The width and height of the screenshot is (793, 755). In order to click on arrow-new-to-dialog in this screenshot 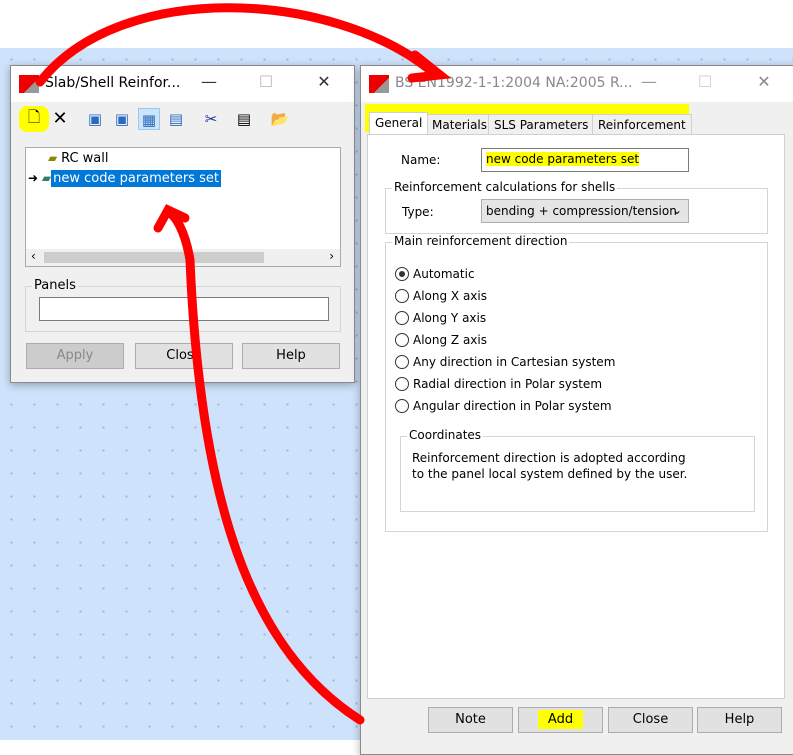, I will do `click(235, 45)`.